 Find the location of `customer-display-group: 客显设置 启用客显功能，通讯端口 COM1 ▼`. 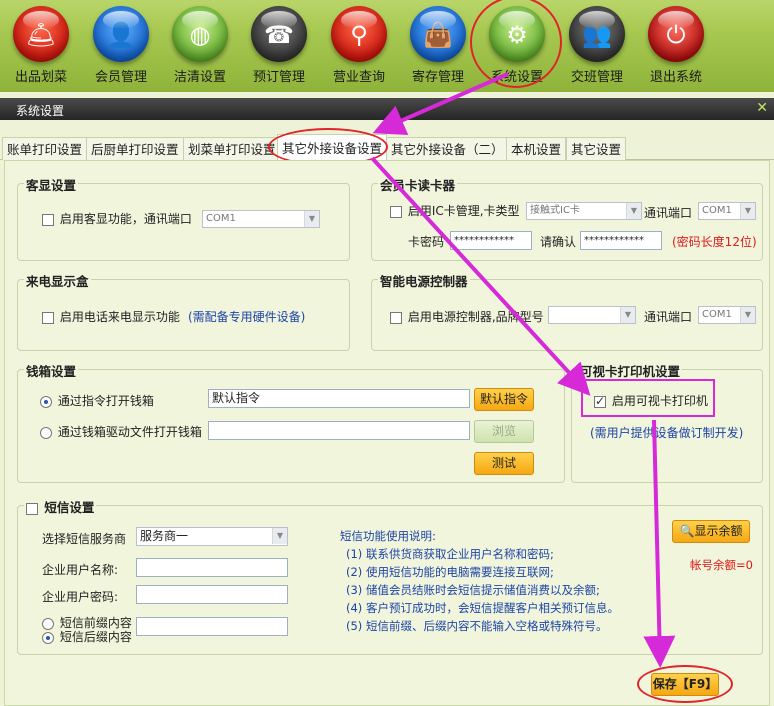

customer-display-group: 客显设置 启用客显功能，通讯端口 COM1 ▼ is located at coordinates (183, 218).